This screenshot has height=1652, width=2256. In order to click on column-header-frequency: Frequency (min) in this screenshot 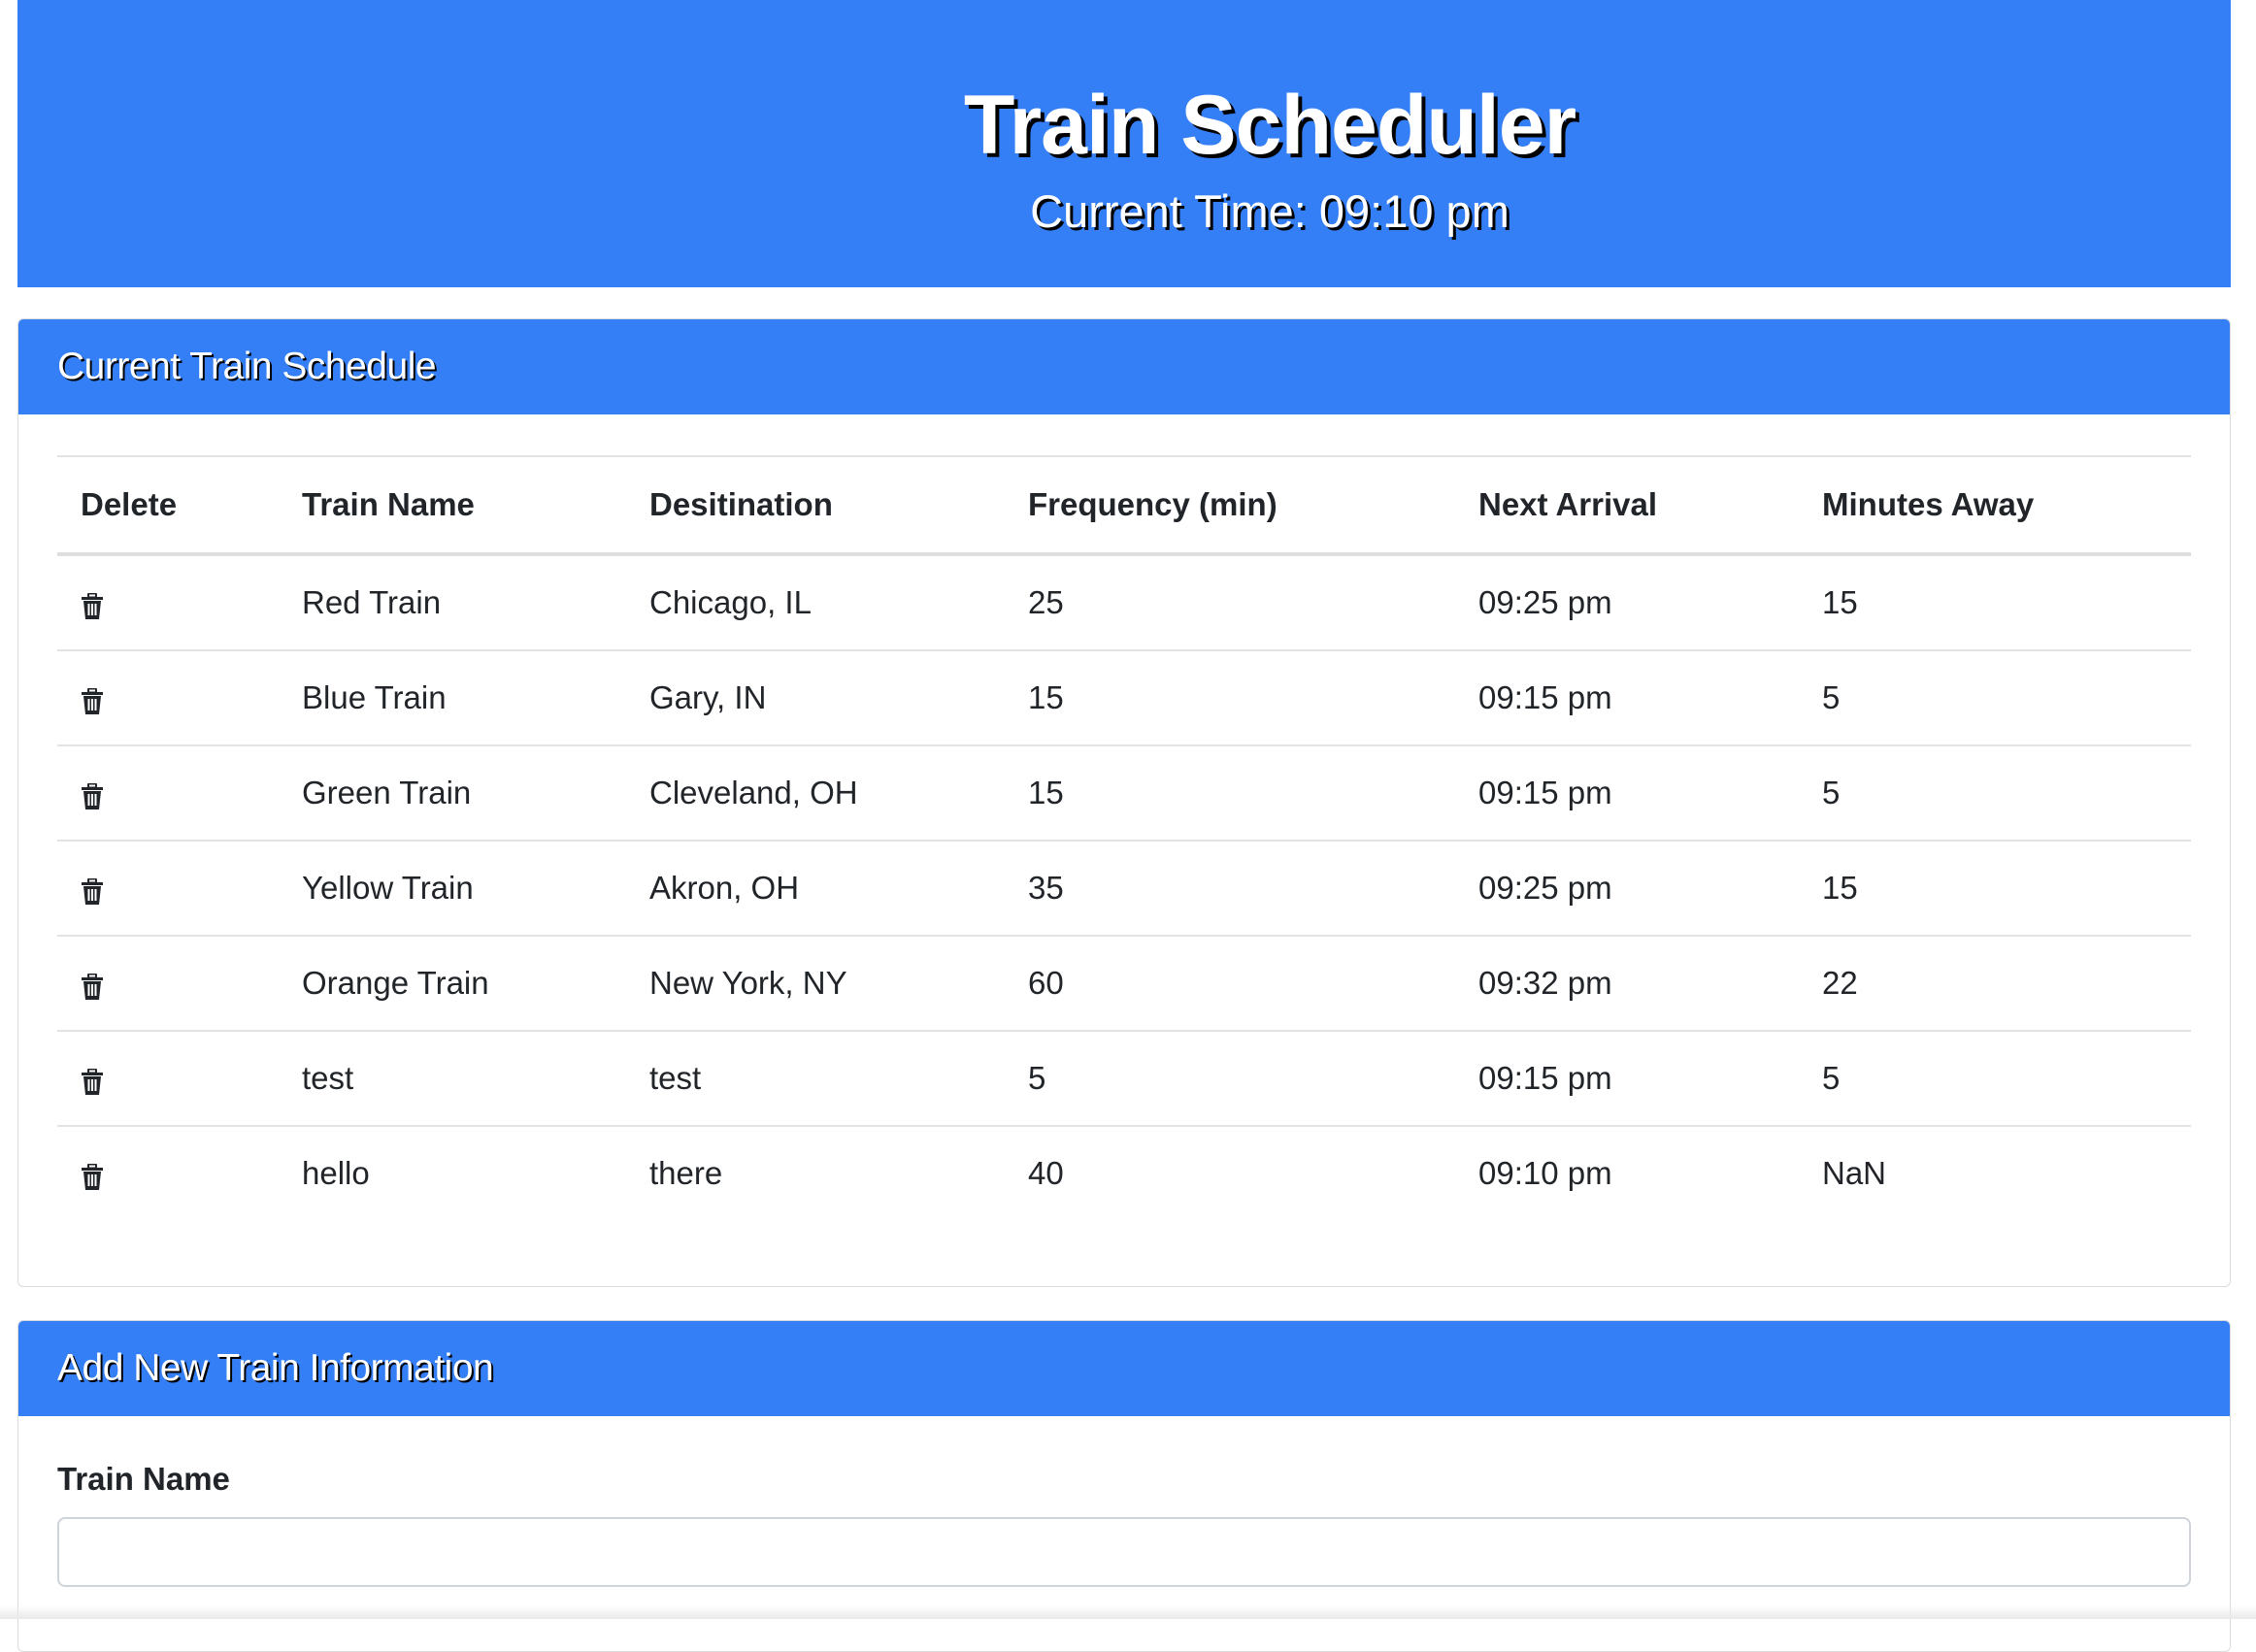, I will do `click(1230, 506)`.